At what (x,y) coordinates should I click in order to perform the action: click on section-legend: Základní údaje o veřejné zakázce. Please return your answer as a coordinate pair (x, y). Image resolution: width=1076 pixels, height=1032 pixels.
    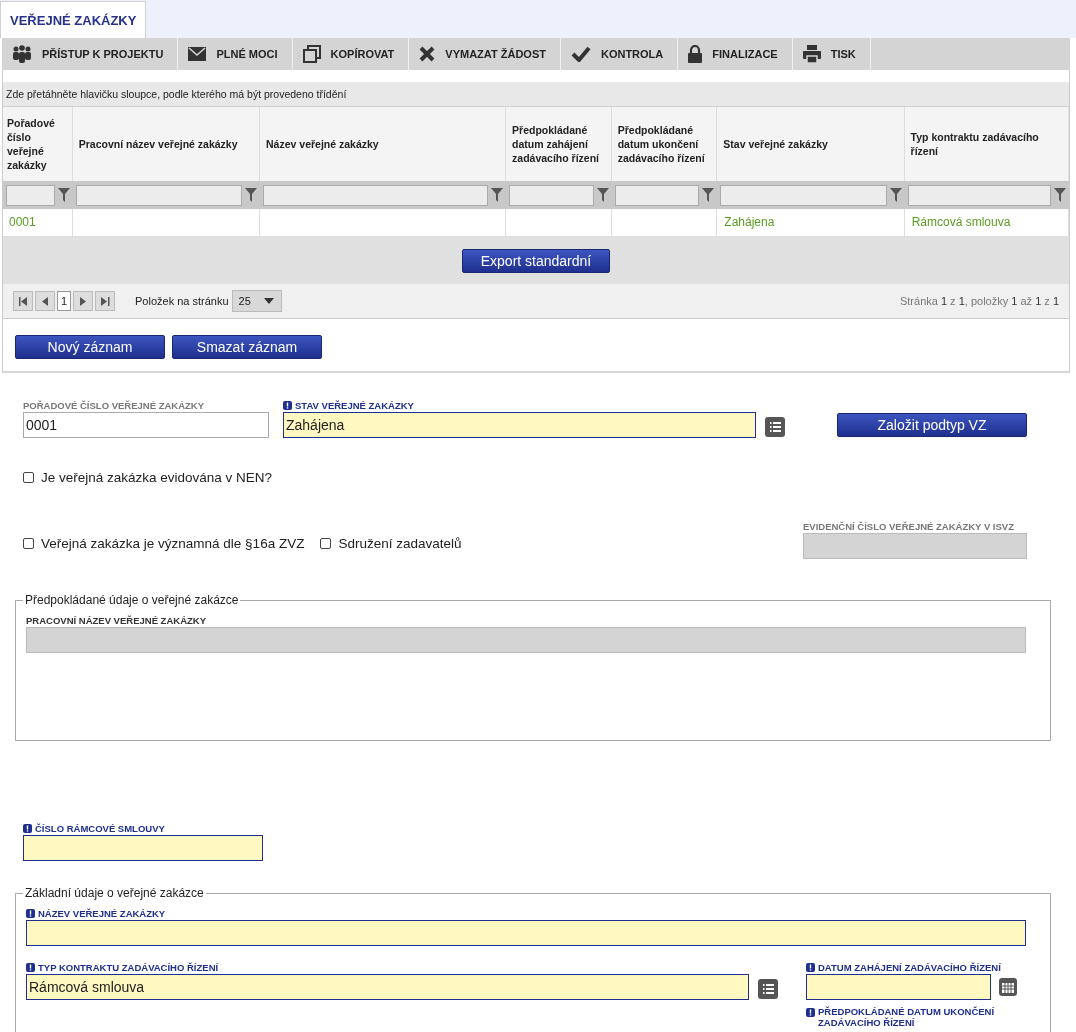
    Looking at the image, I should click on (114, 893).